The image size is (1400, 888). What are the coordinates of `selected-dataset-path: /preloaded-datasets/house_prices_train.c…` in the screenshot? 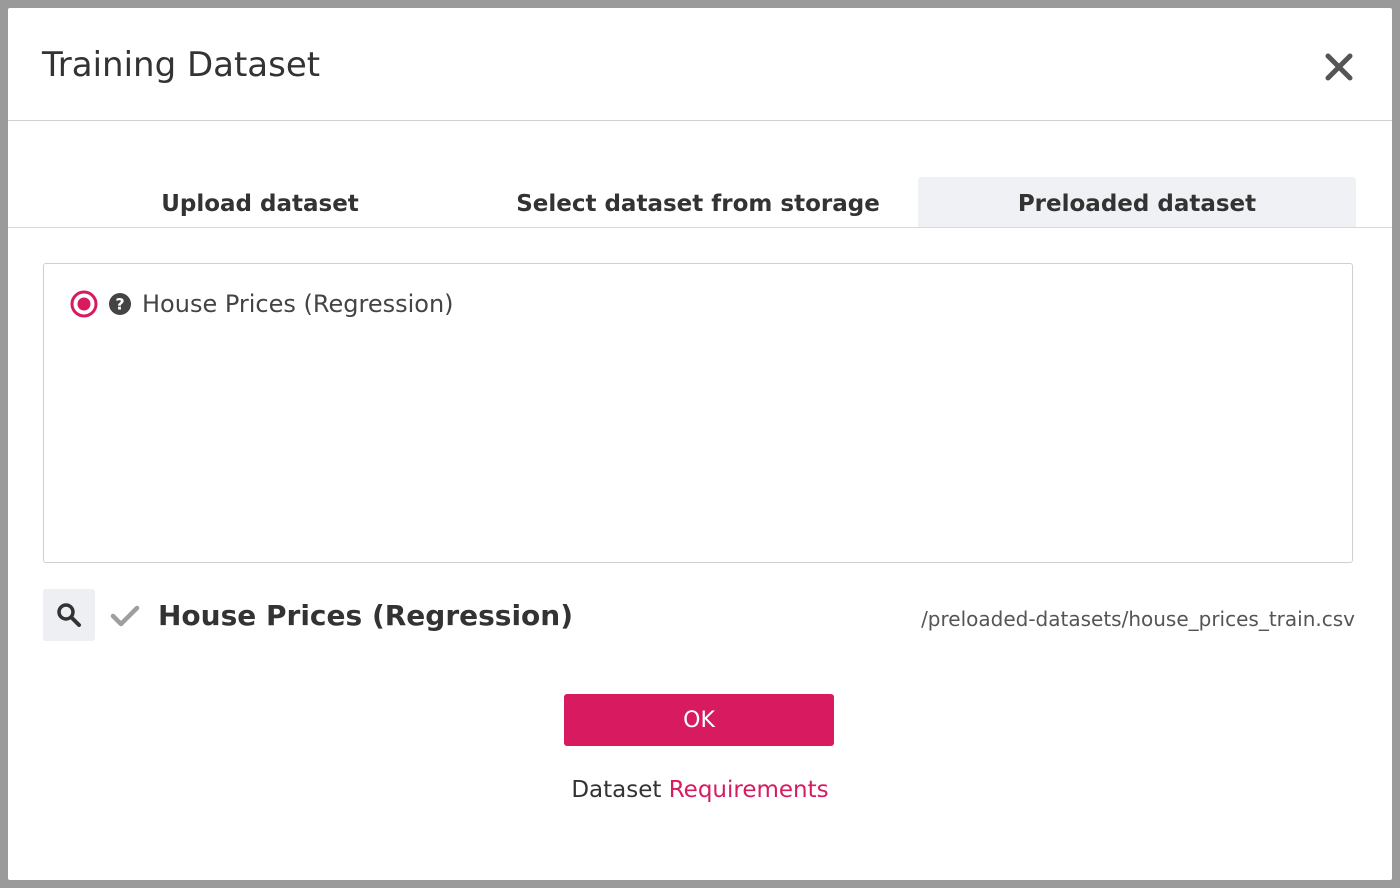 It's located at (1138, 619).